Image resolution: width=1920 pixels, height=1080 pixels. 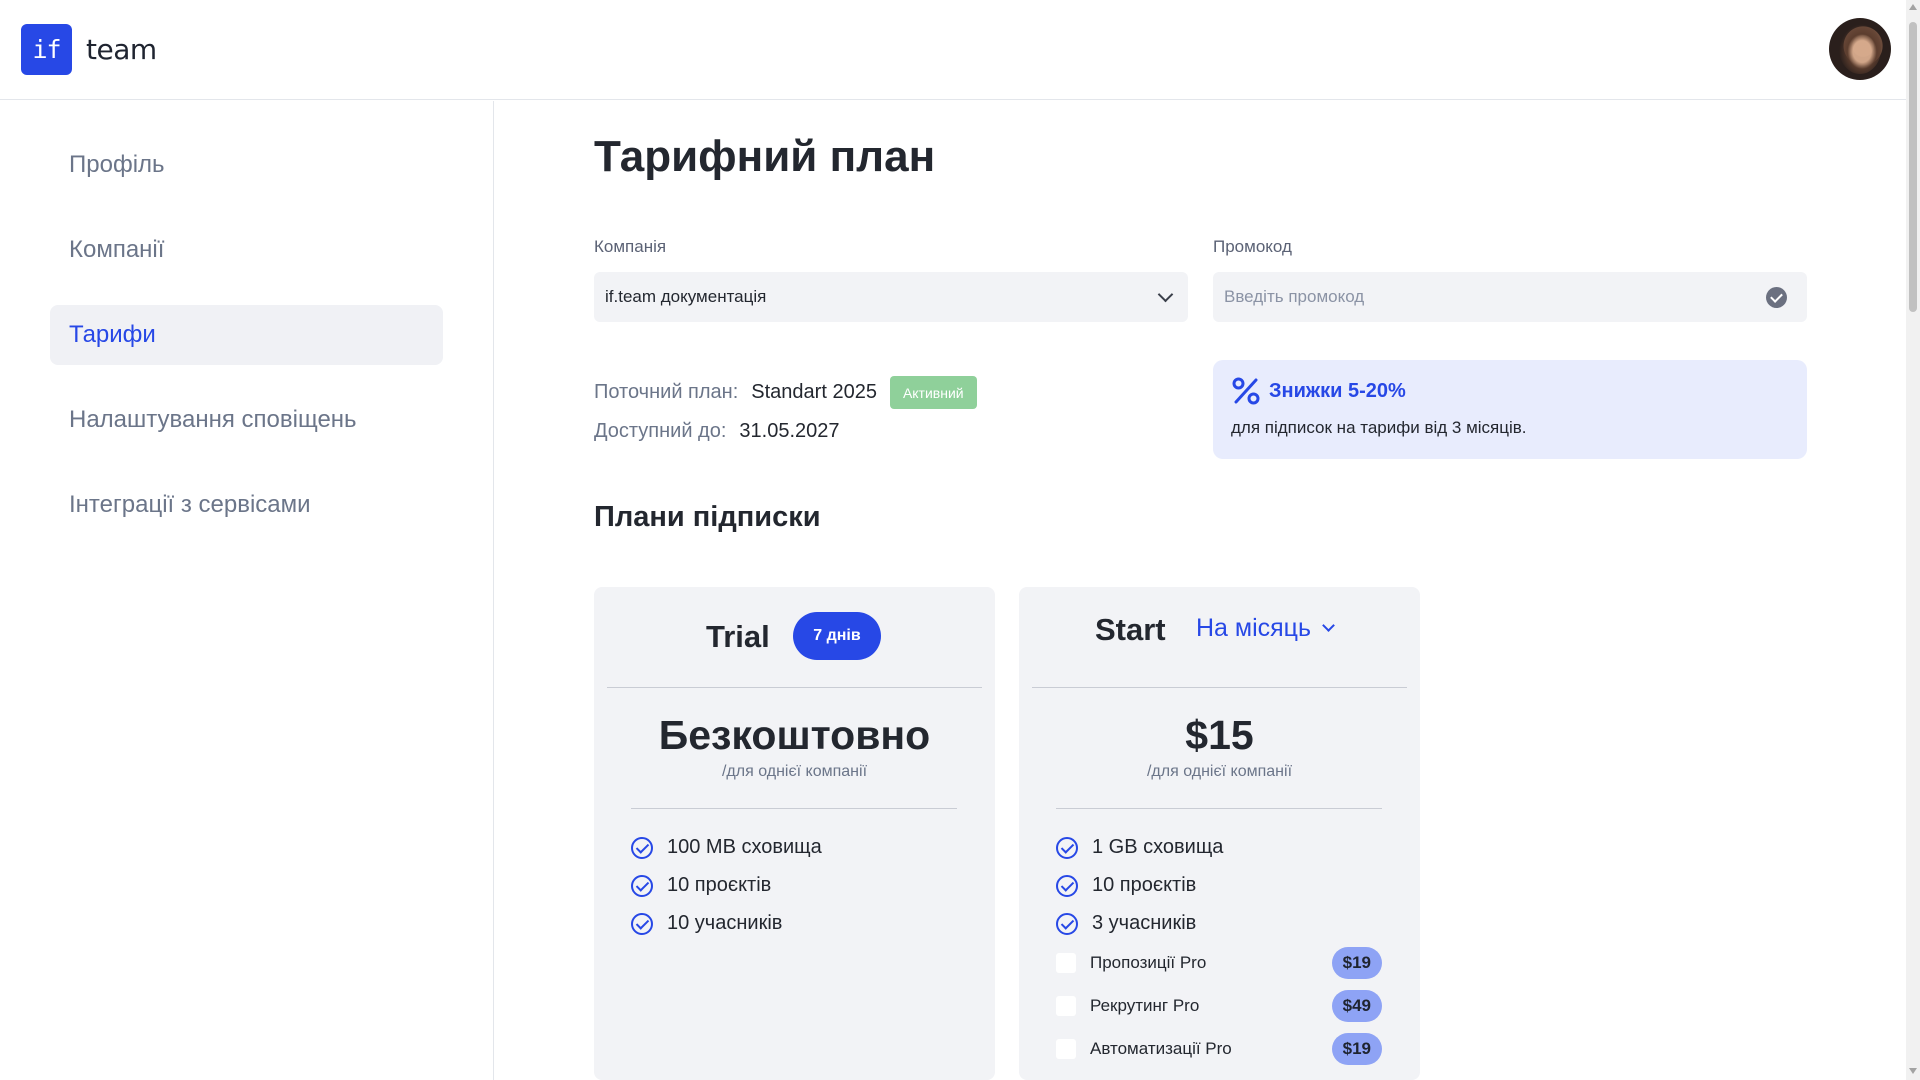 I want to click on sidebar-item-integrations: Інтеграції з сервісами, so click(x=246, y=505).